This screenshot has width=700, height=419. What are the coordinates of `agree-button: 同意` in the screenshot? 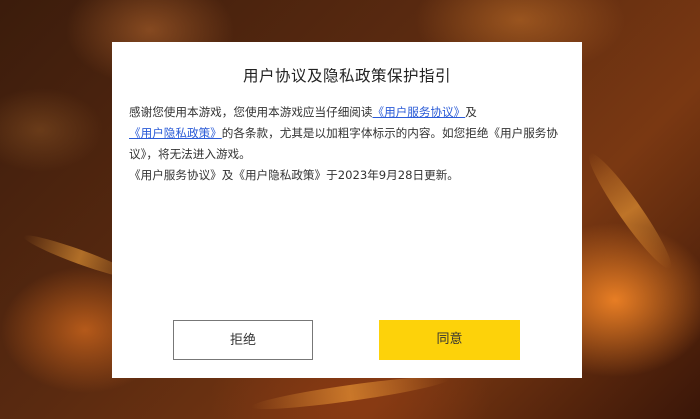 It's located at (449, 340).